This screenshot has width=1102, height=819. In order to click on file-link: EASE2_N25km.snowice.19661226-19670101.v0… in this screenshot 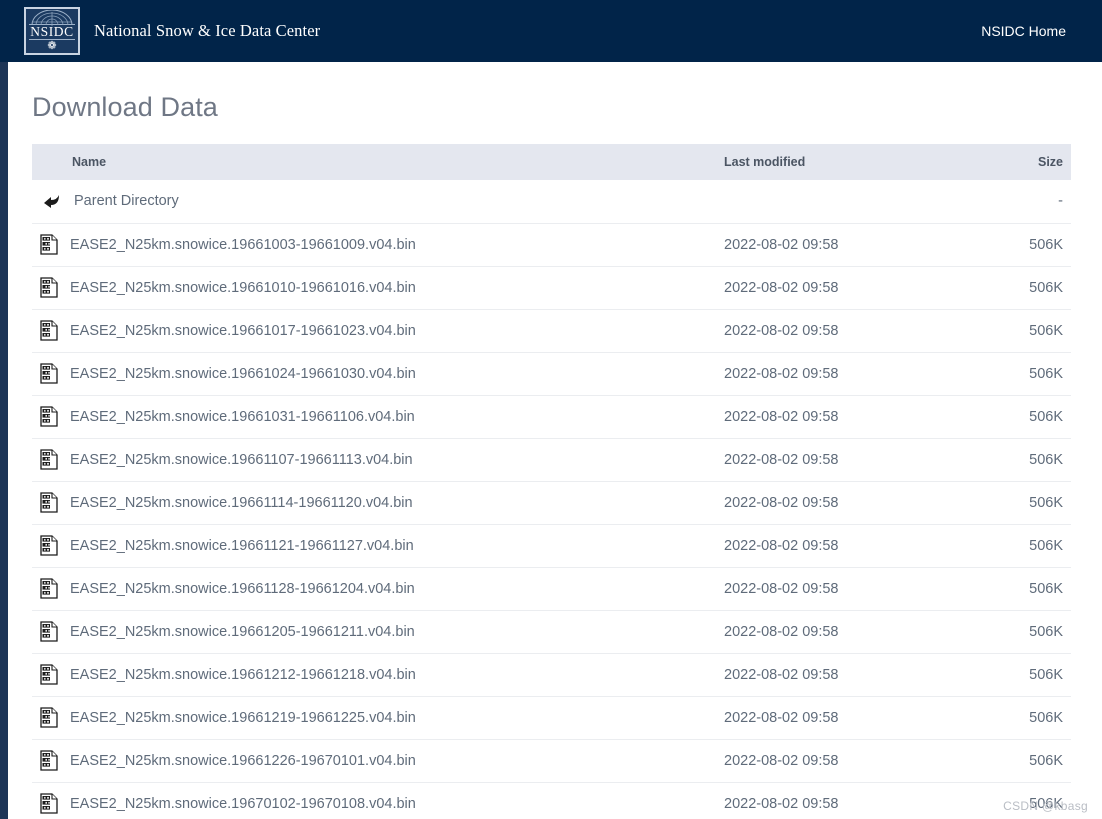, I will do `click(243, 761)`.